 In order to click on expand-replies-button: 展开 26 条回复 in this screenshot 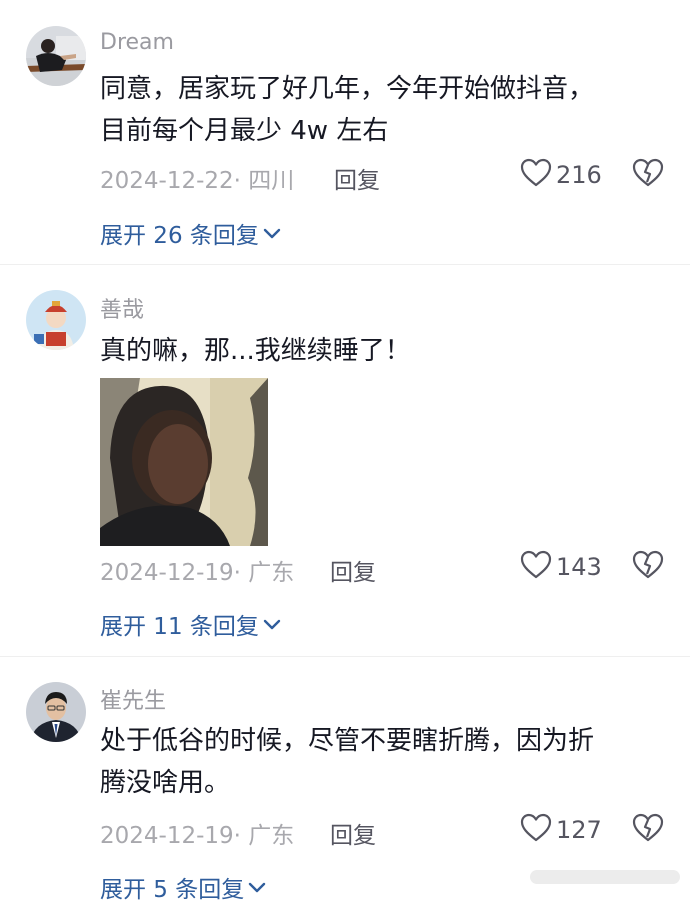, I will do `click(190, 233)`.